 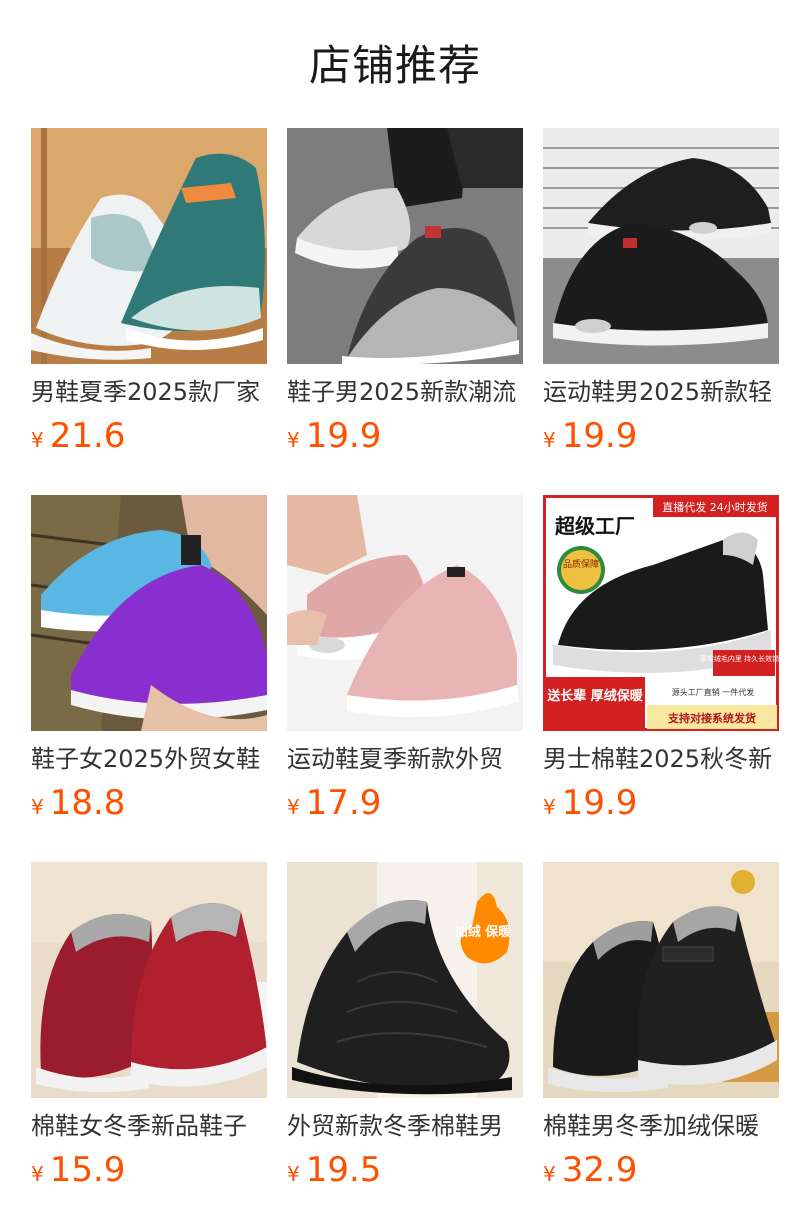 I want to click on product-name: 运动鞋夏季新款外贸, so click(x=405, y=759).